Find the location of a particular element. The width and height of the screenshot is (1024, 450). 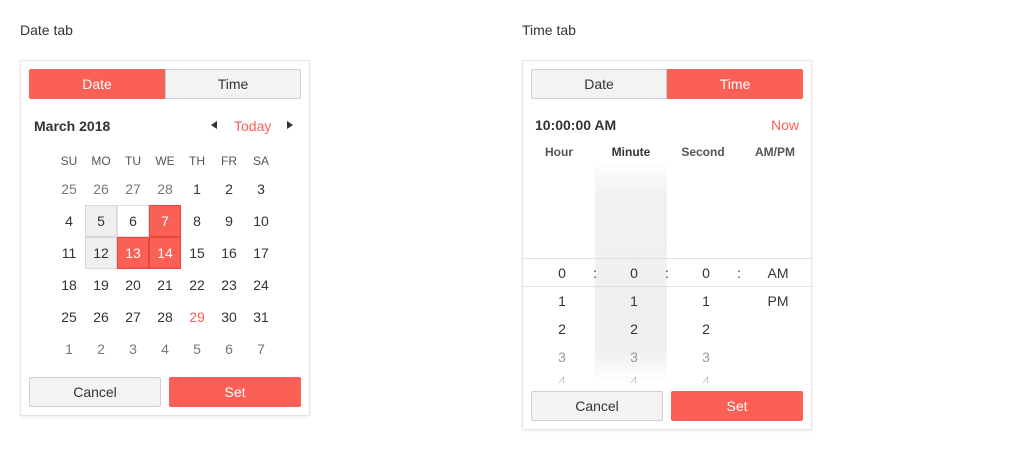

time-picker-tabs: Date Time is located at coordinates (667, 84).